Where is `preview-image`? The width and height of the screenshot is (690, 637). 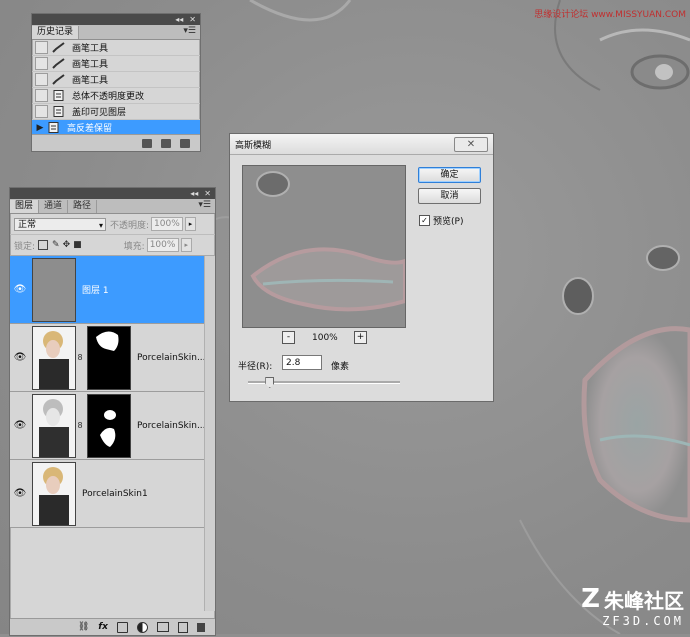
preview-image is located at coordinates (324, 246).